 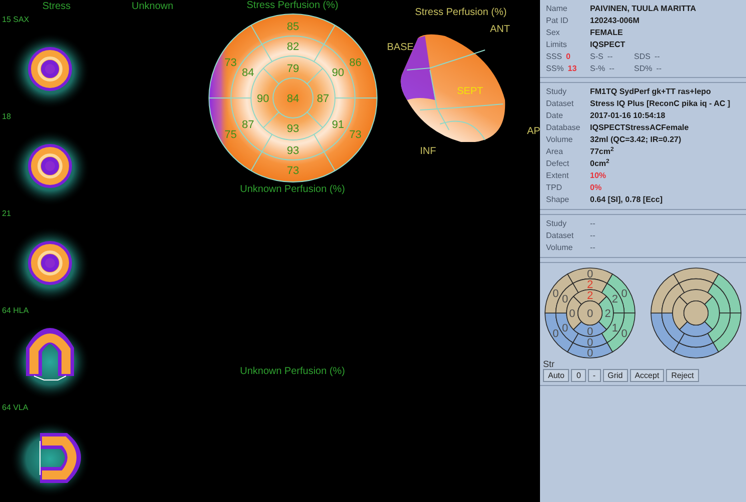 What do you see at coordinates (554, 57) in the screenshot?
I see `score-label: SSS` at bounding box center [554, 57].